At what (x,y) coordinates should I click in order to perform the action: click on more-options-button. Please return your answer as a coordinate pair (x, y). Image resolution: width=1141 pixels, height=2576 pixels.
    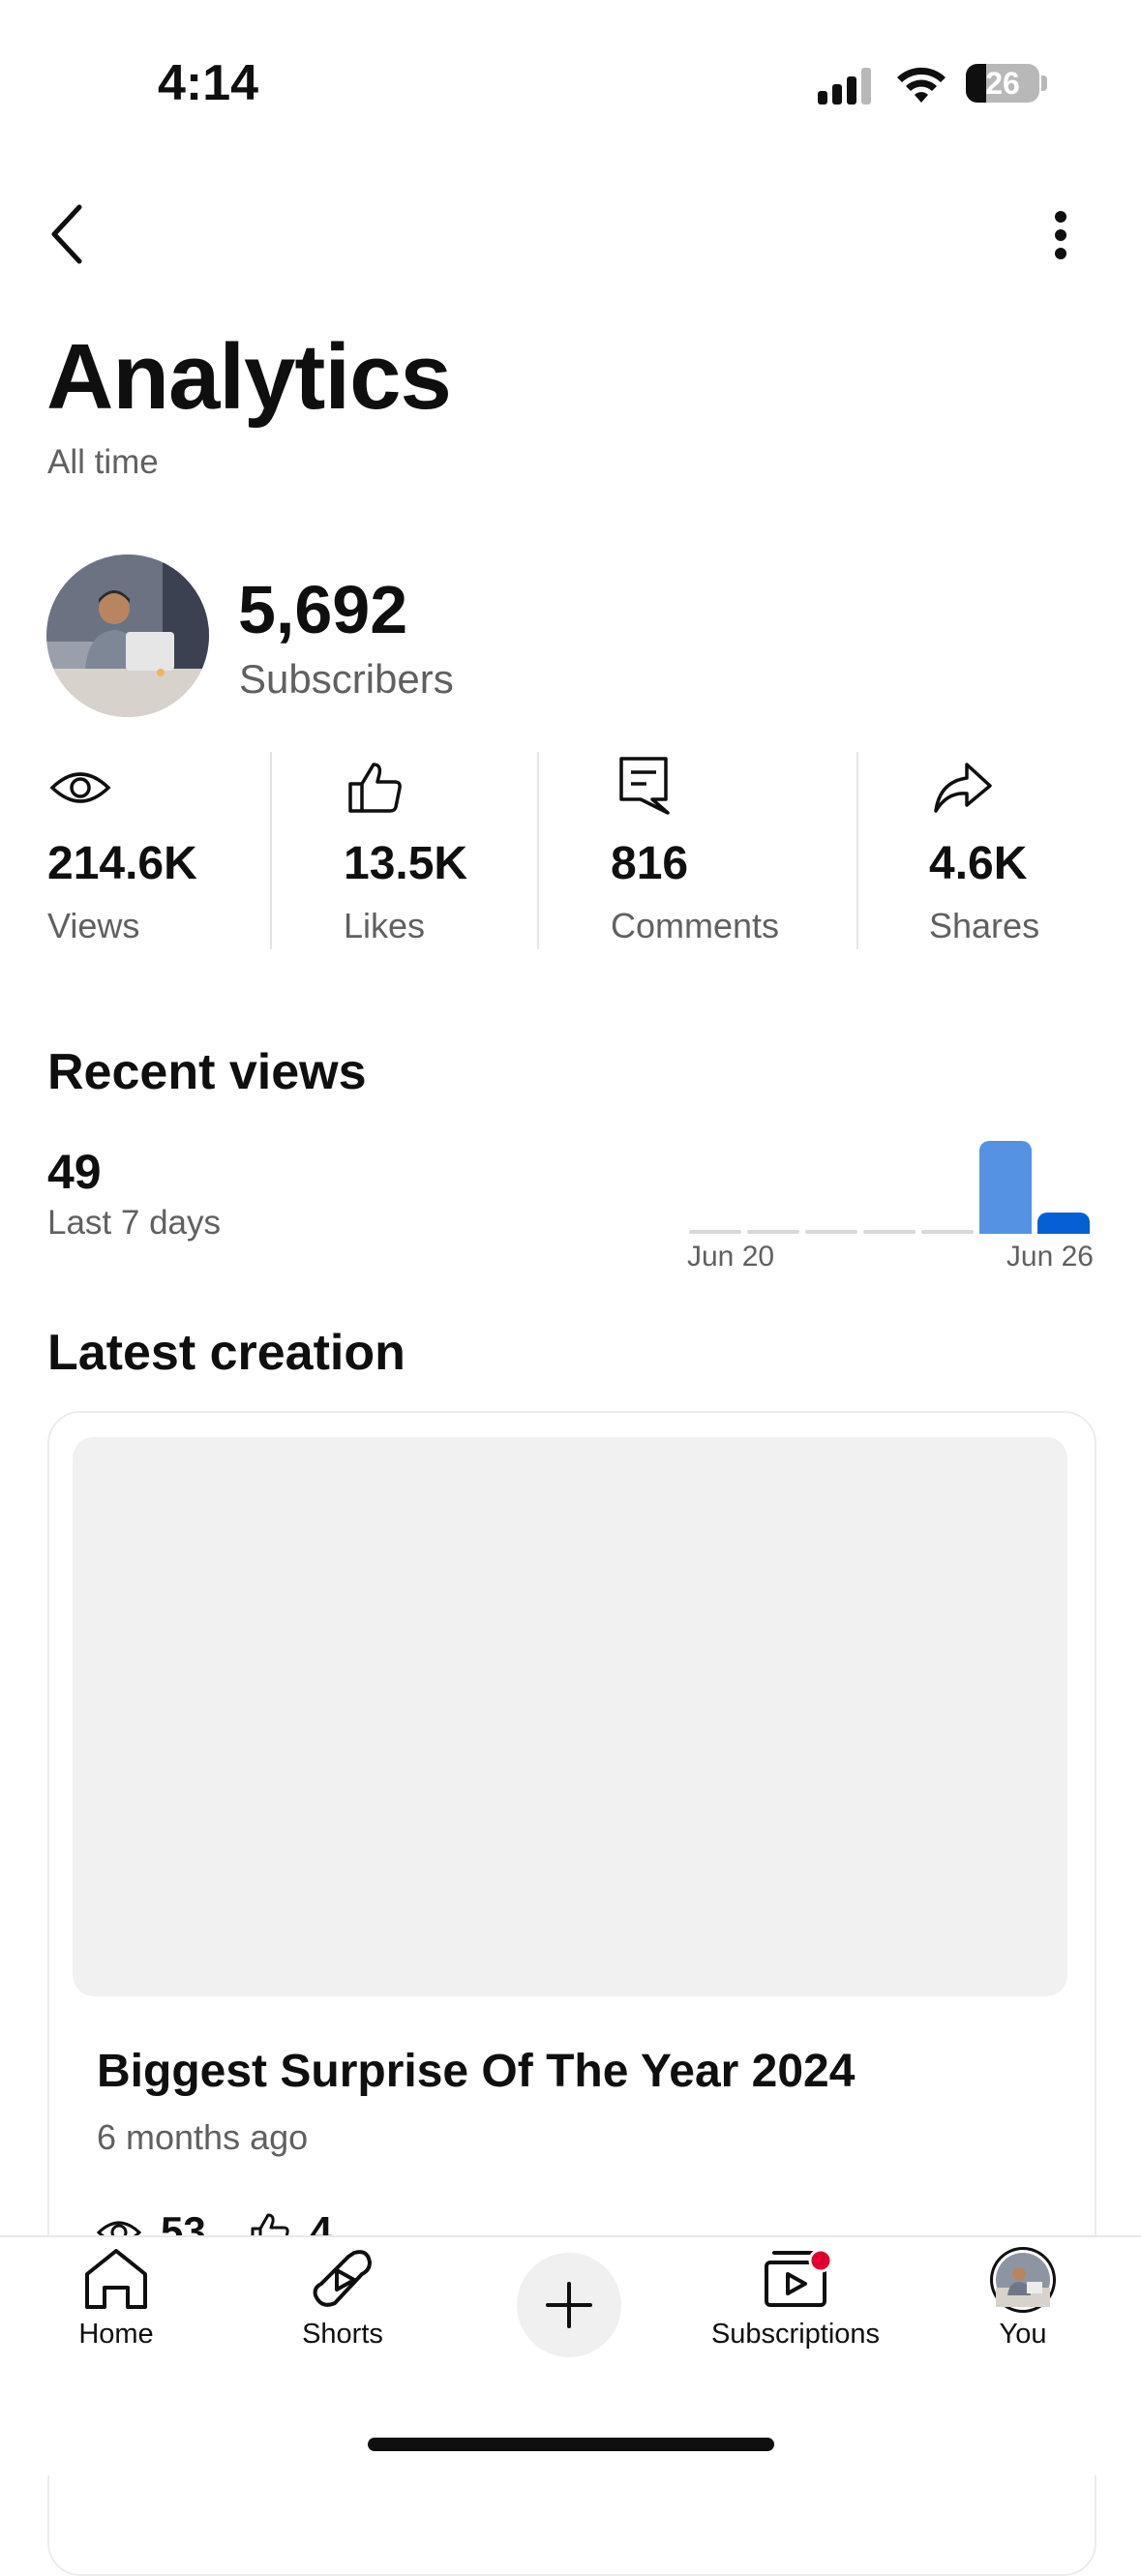
    Looking at the image, I should click on (1061, 237).